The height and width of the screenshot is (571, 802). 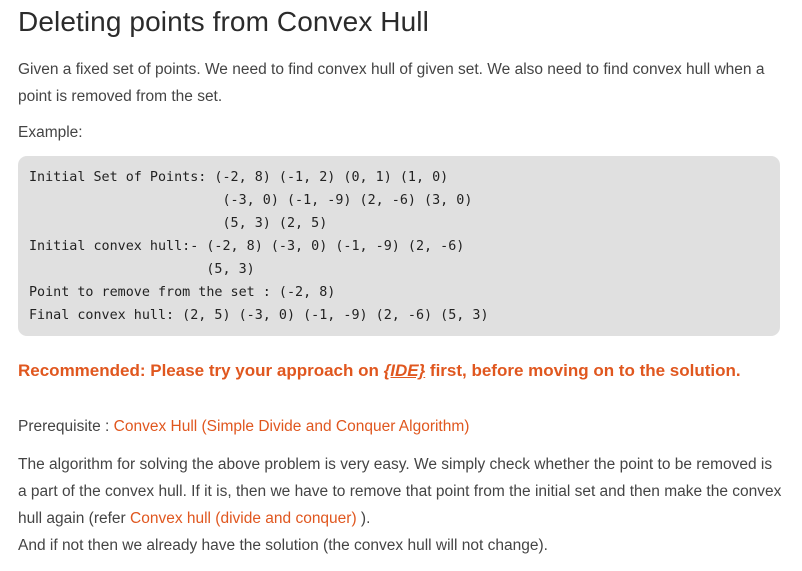 What do you see at coordinates (251, 200) in the screenshot?
I see `code-line: (-3, 0) (-1, -9) (2, -6) (3, 0)` at bounding box center [251, 200].